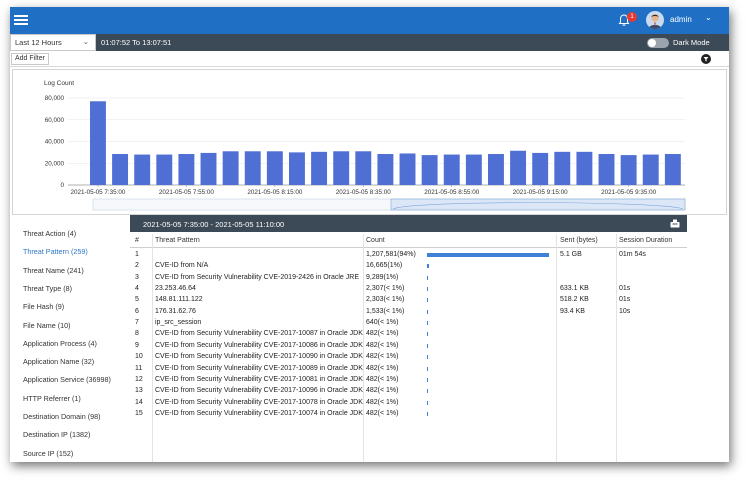 The height and width of the screenshot is (494, 747). What do you see at coordinates (139, 368) in the screenshot?
I see `row-number: 11` at bounding box center [139, 368].